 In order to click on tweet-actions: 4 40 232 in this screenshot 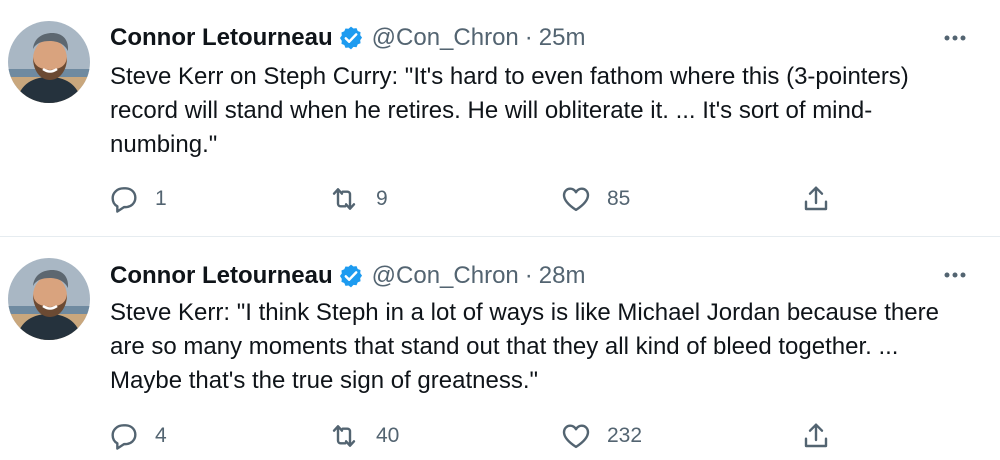, I will do `click(500, 436)`.